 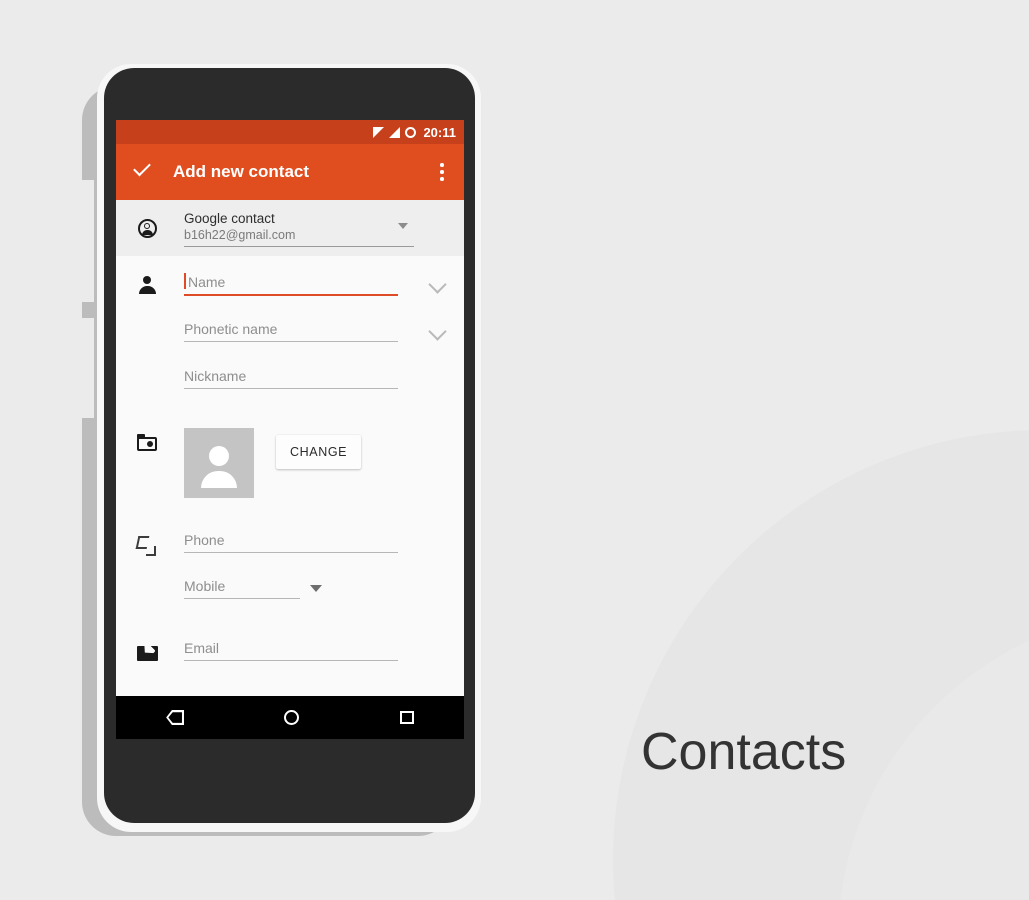 I want to click on email-underline, so click(x=291, y=660).